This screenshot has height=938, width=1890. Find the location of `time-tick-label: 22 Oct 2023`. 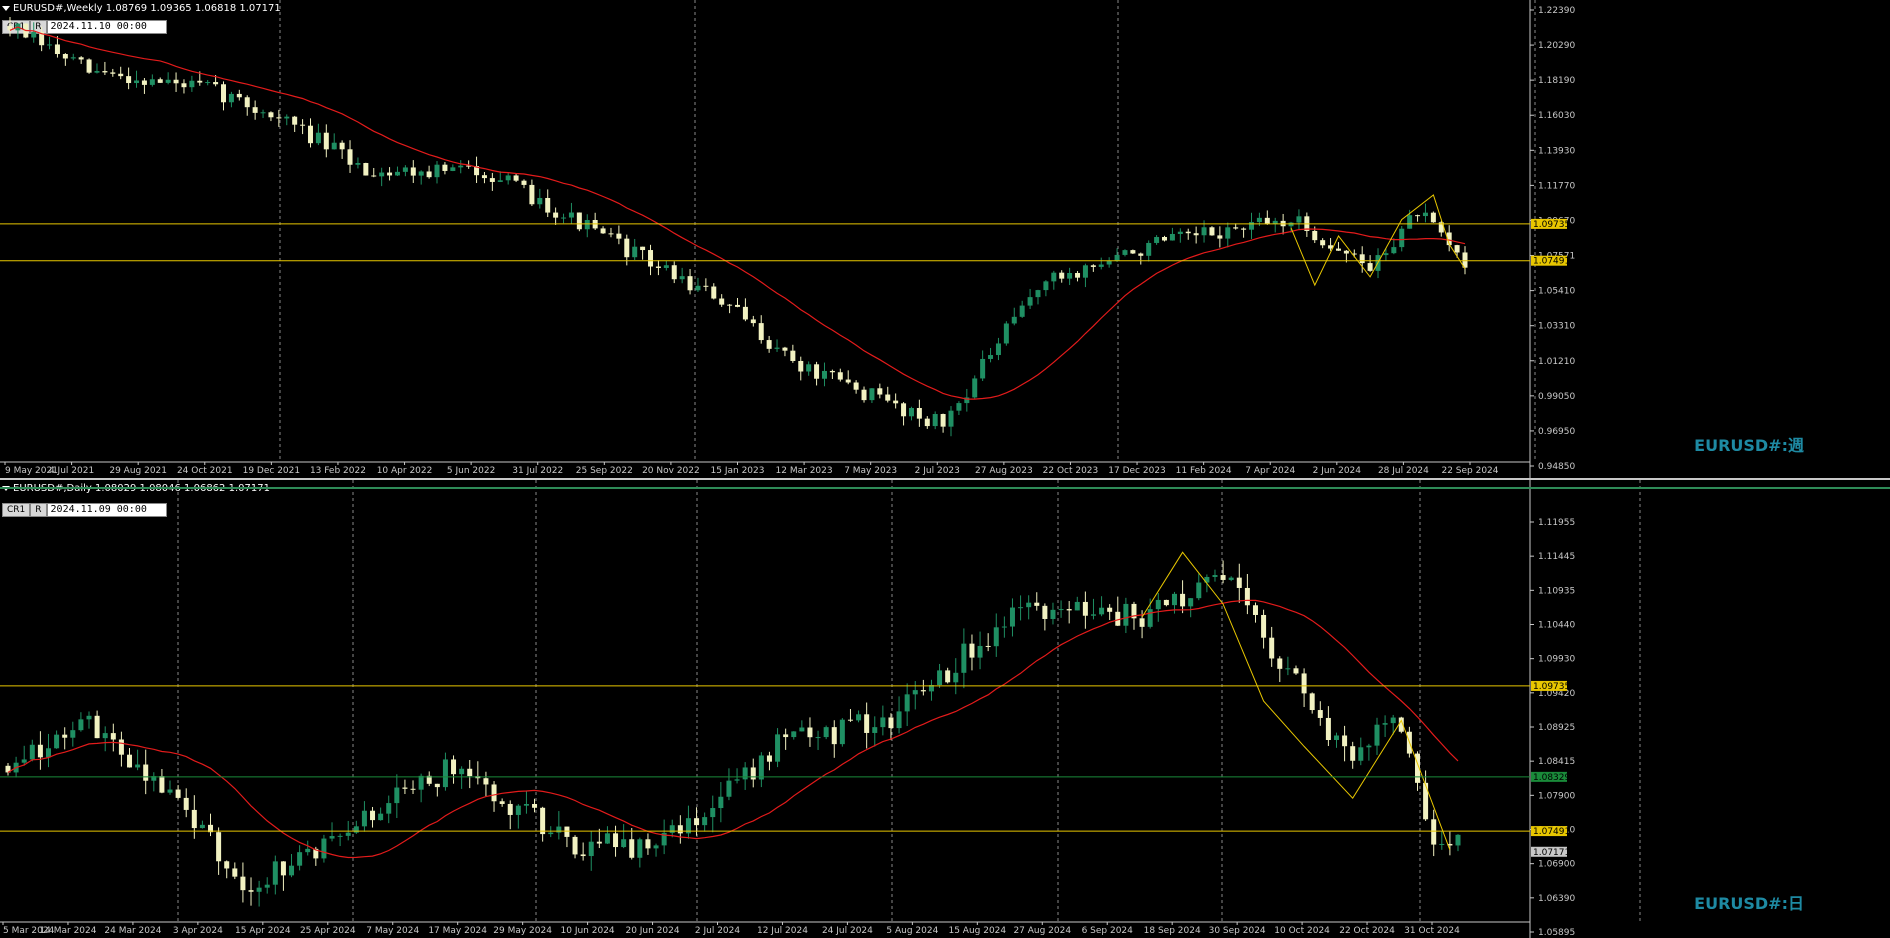

time-tick-label: 22 Oct 2023 is located at coordinates (1071, 471).